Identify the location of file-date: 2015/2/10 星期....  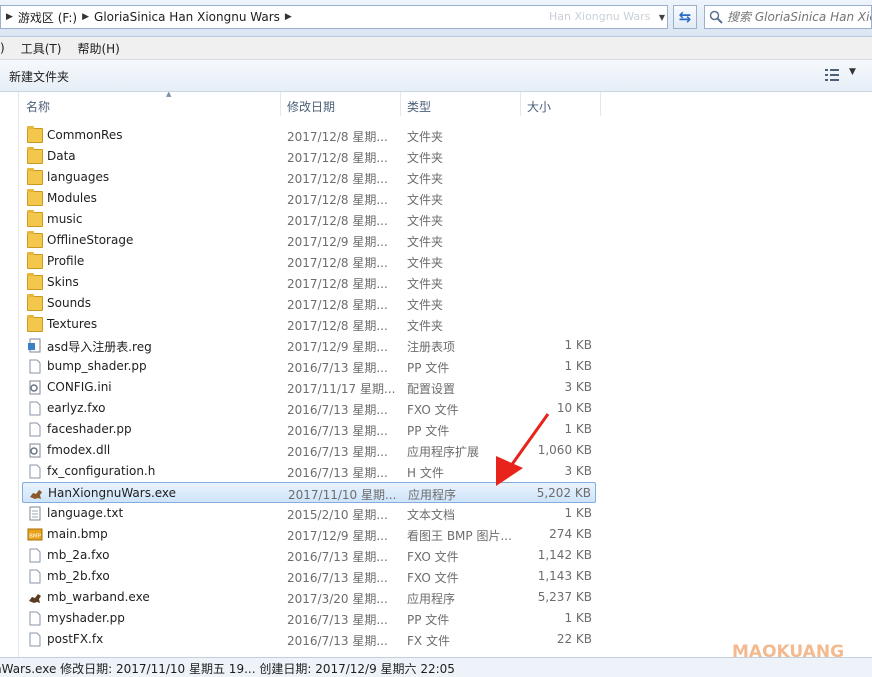
(337, 515).